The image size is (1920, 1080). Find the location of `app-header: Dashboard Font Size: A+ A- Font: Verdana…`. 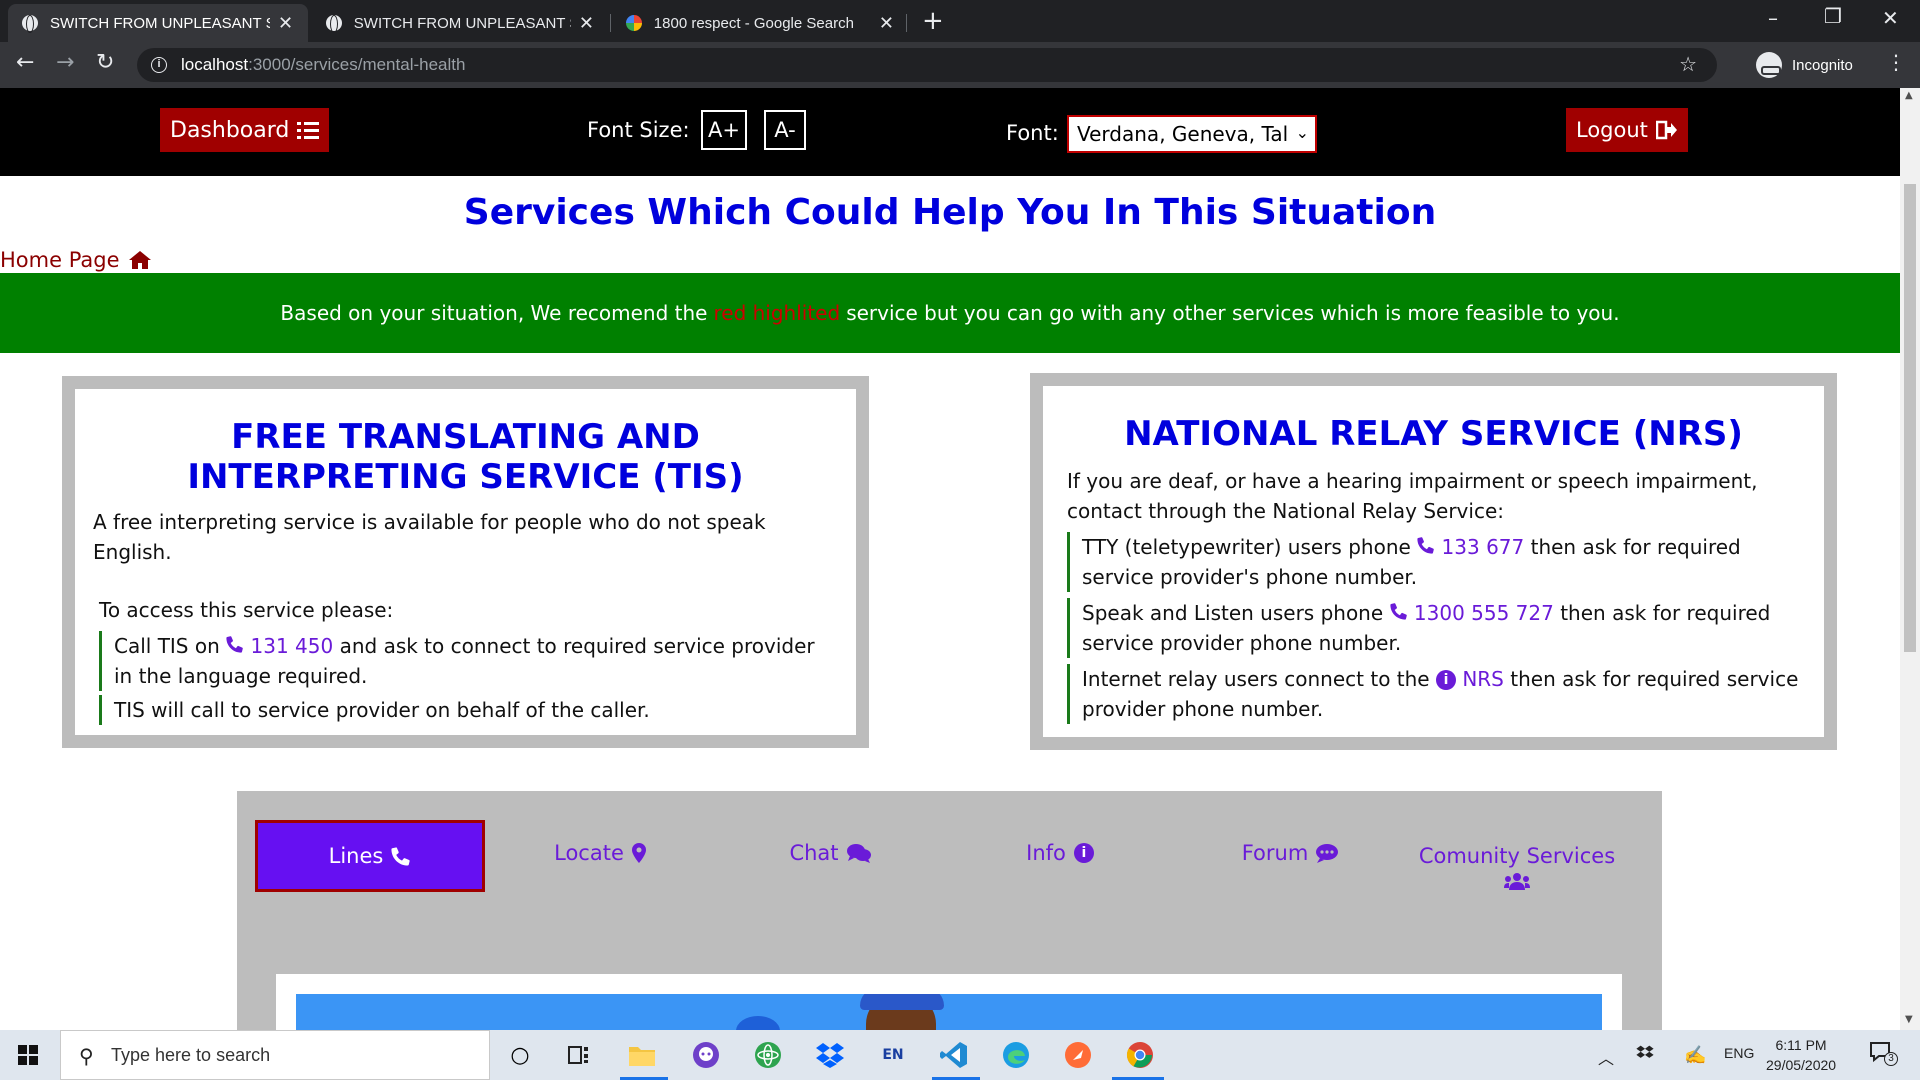

app-header: Dashboard Font Size: A+ A- Font: Verdana… is located at coordinates (950, 132).